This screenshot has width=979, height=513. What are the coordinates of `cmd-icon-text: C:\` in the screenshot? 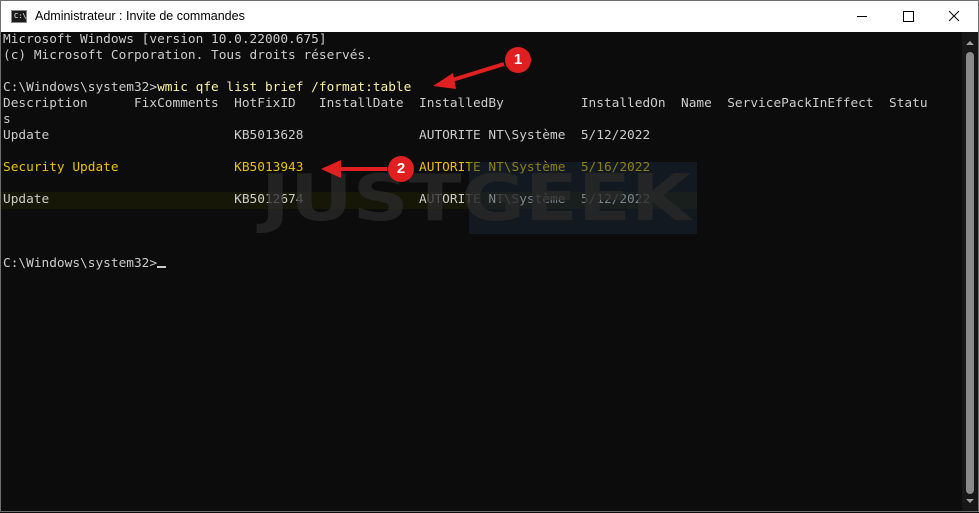 It's located at (20, 16).